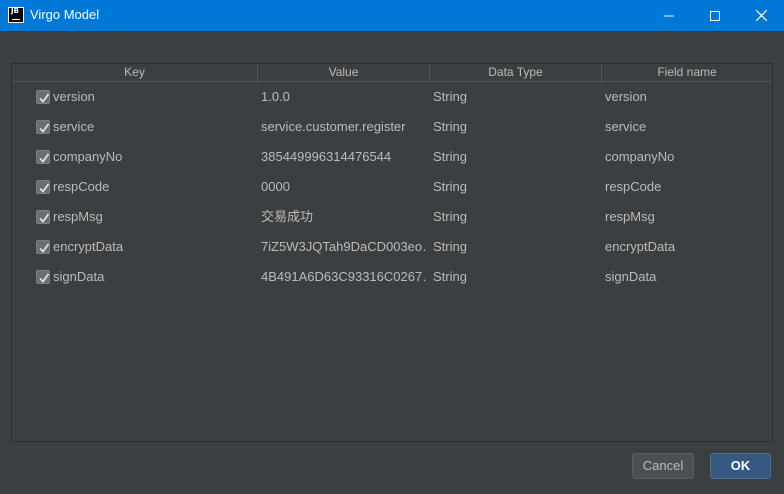  I want to click on window-title: Virgo Model, so click(65, 14).